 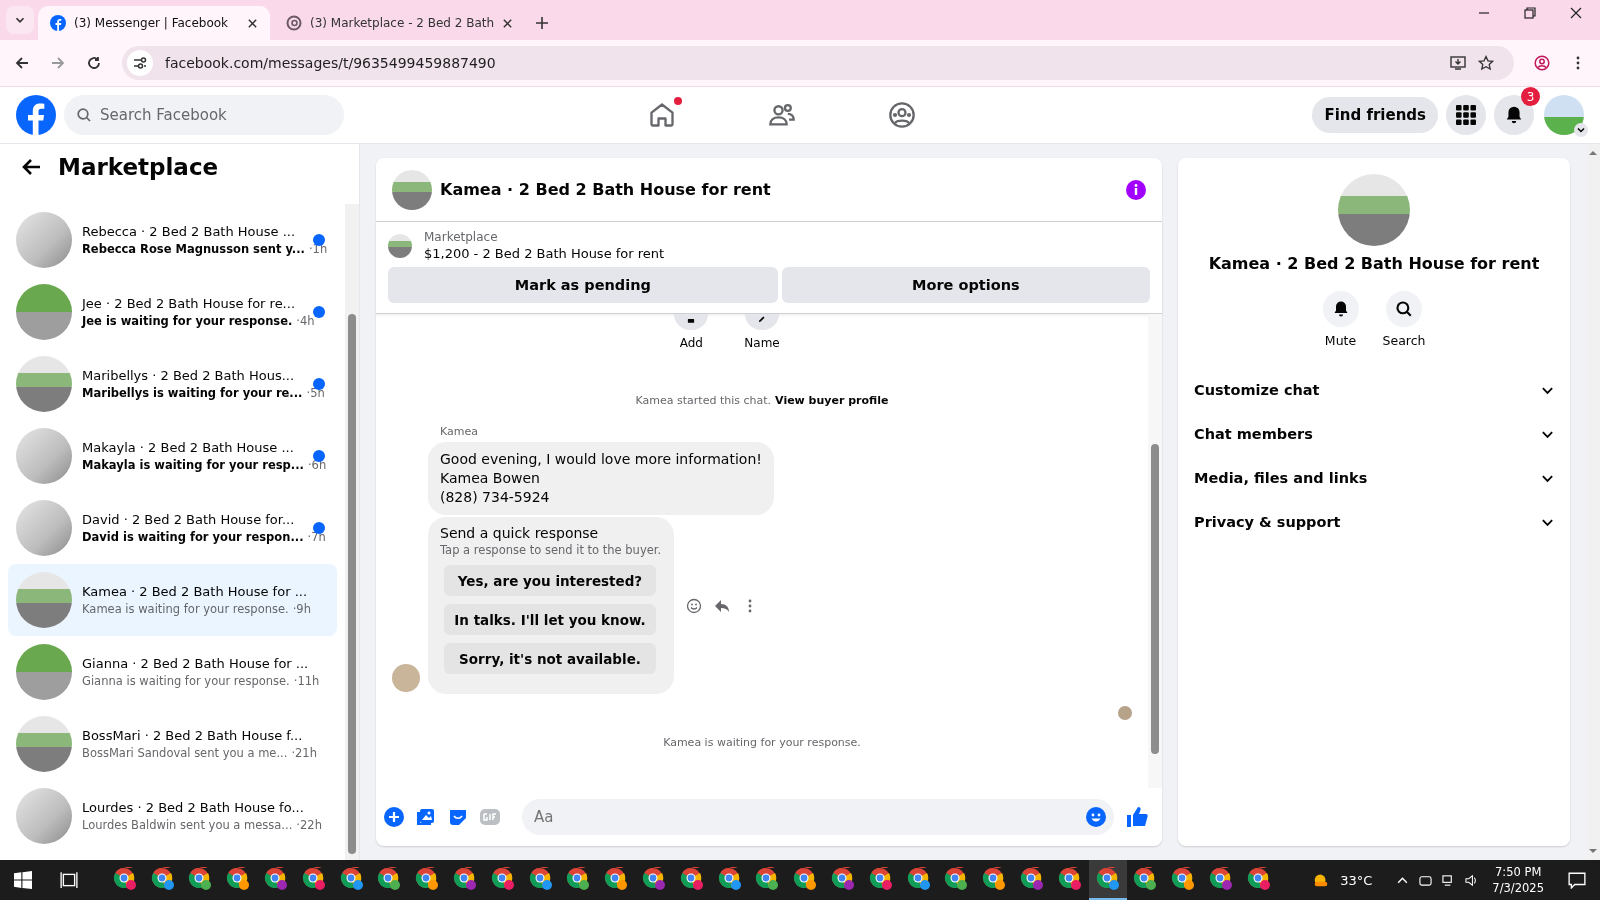 I want to click on clock: 7:50 PM 7/3/2025, so click(x=1518, y=880).